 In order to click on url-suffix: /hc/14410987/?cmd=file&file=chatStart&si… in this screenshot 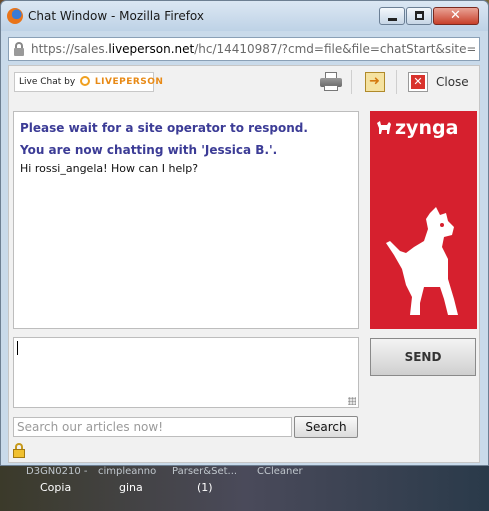, I will do `click(334, 49)`.